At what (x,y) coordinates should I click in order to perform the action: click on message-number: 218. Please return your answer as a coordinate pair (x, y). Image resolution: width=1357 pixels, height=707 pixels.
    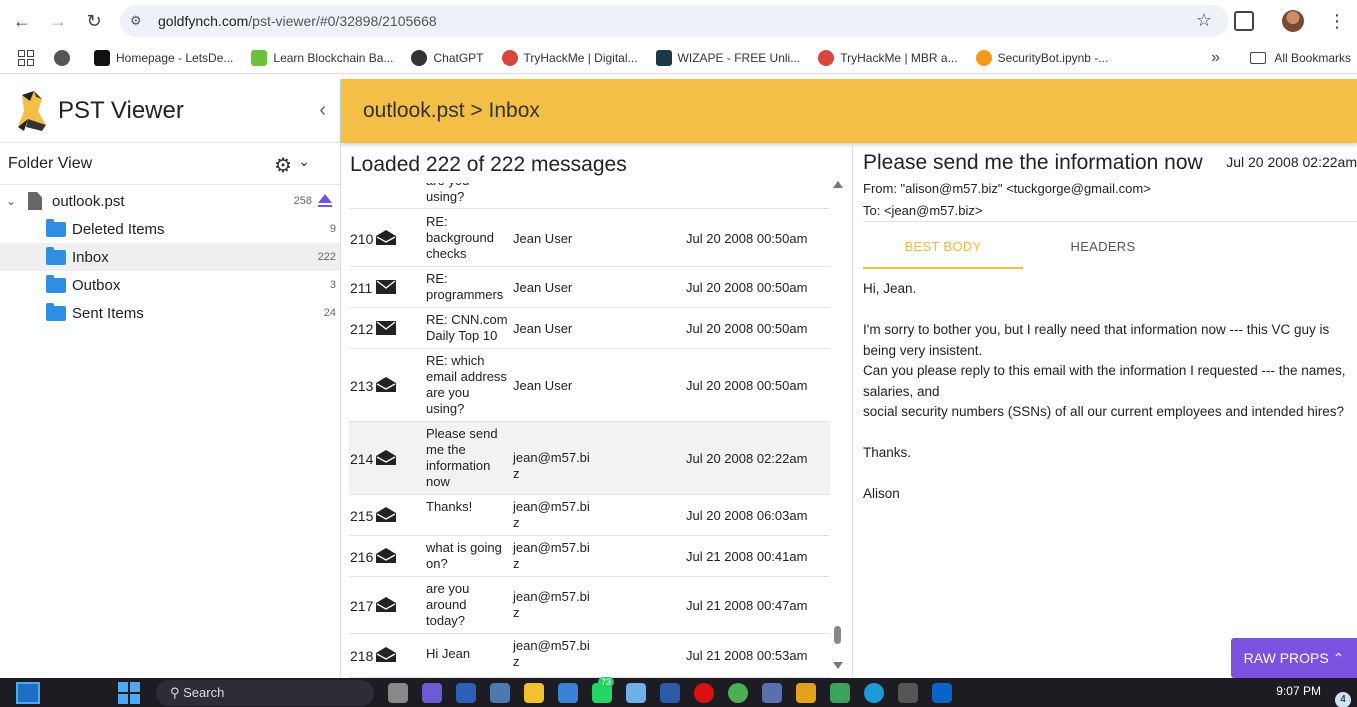
    Looking at the image, I should click on (362, 656).